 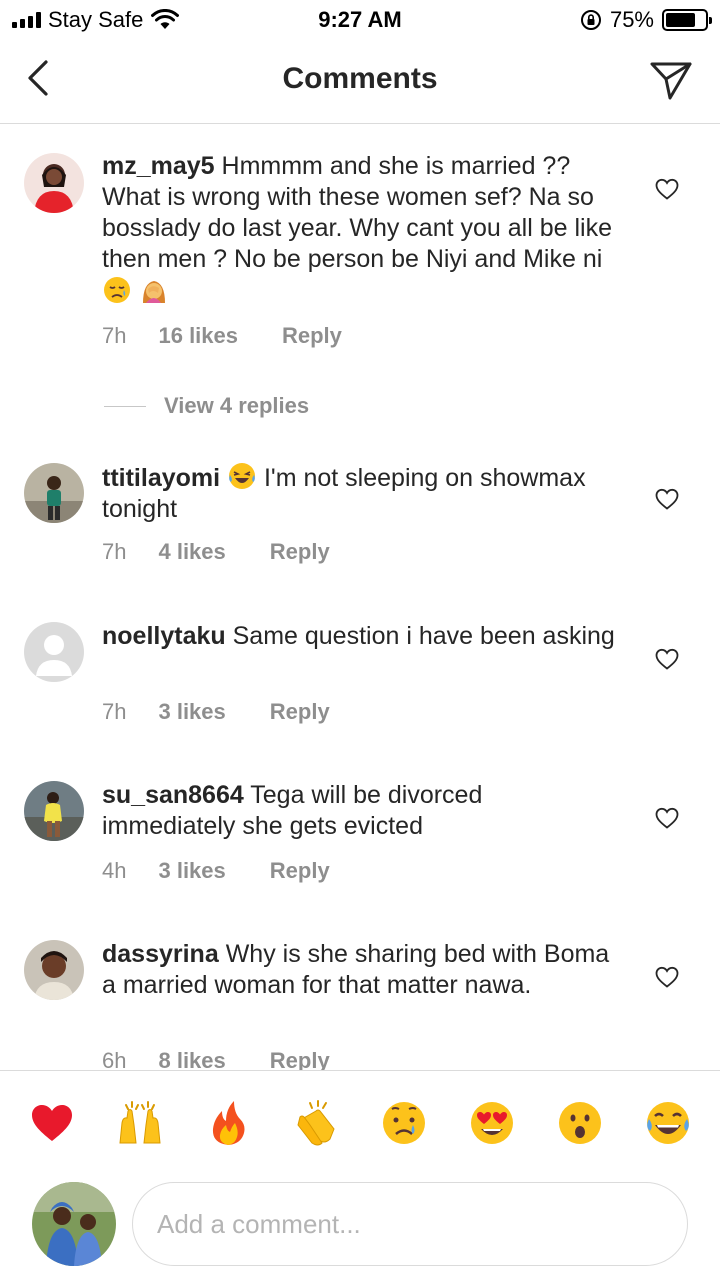 I want to click on comment-composer, so click(x=360, y=1226).